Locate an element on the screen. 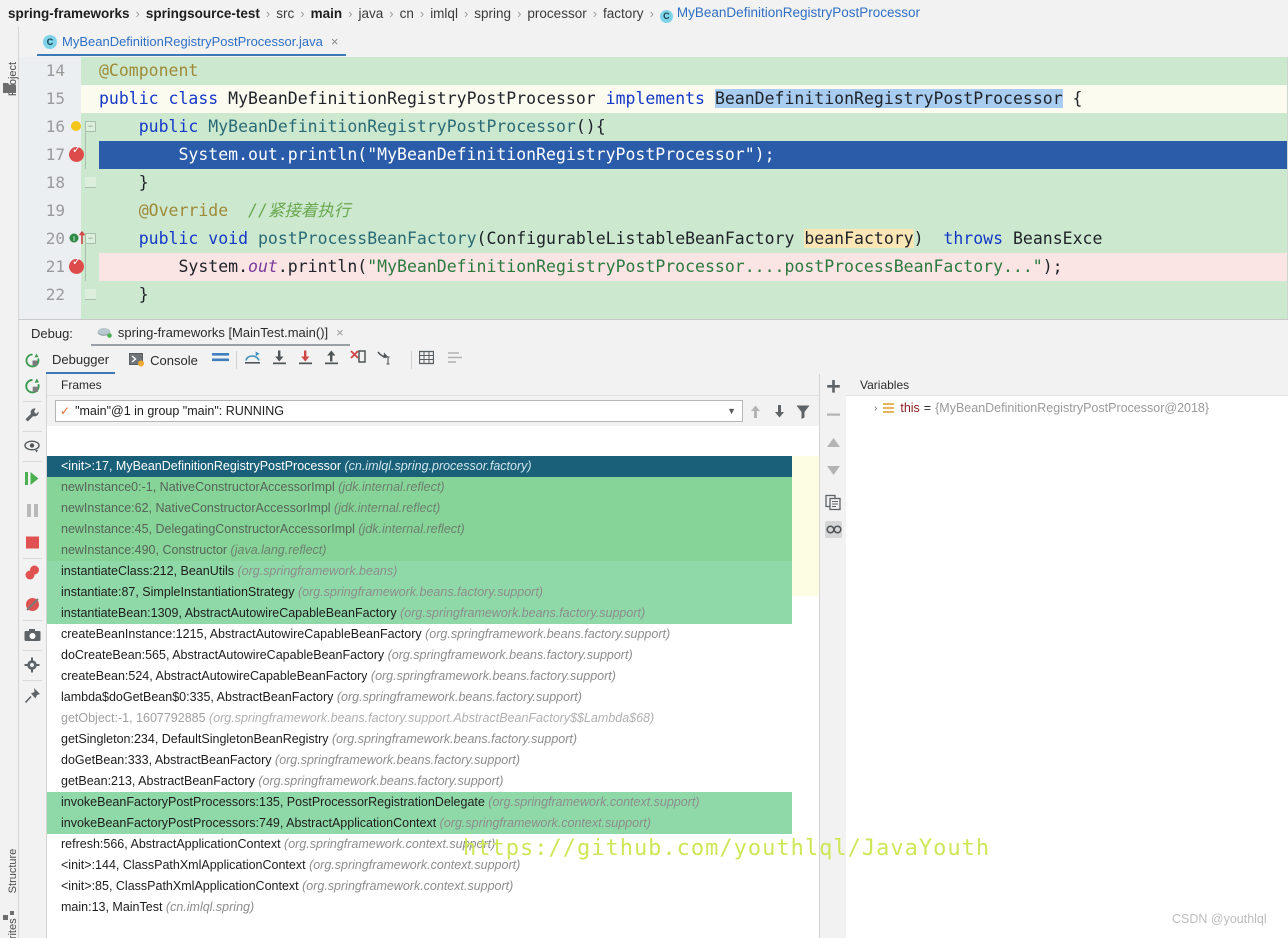 This screenshot has height=938, width=1288. force-step-into-icon is located at coordinates (305, 360).